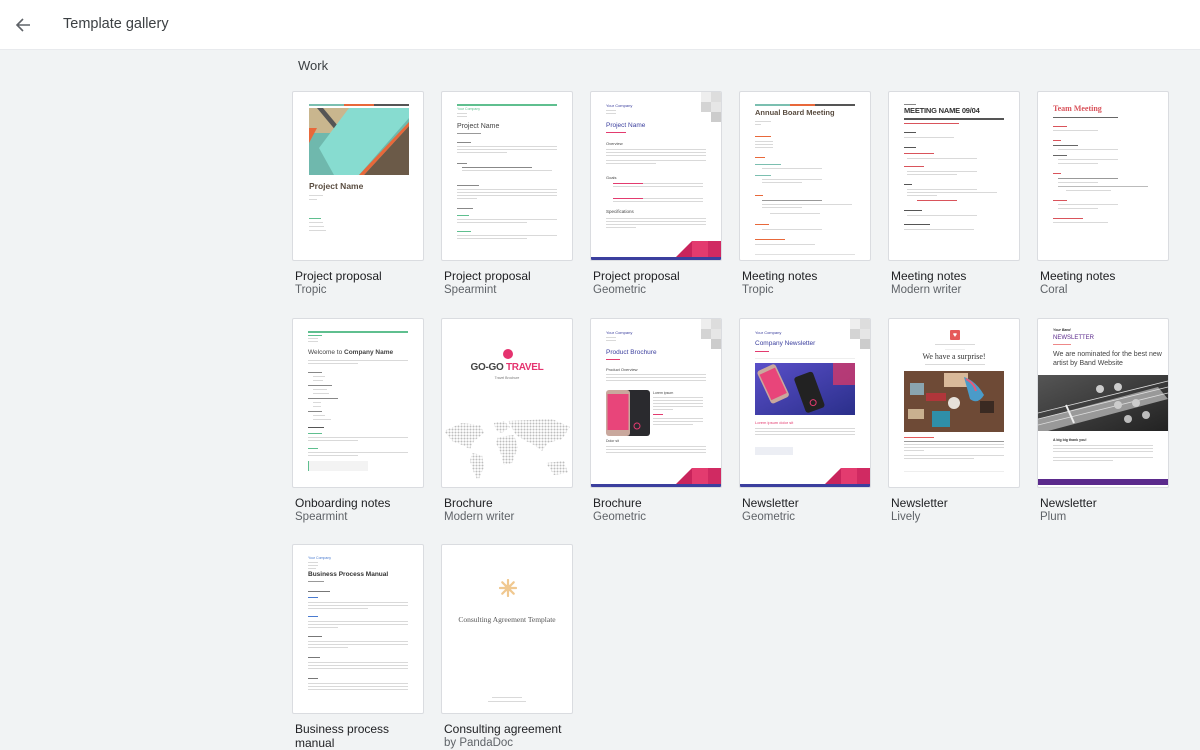  Describe the element at coordinates (955, 335) in the screenshot. I see `heart-logo-icon: ♥` at that location.